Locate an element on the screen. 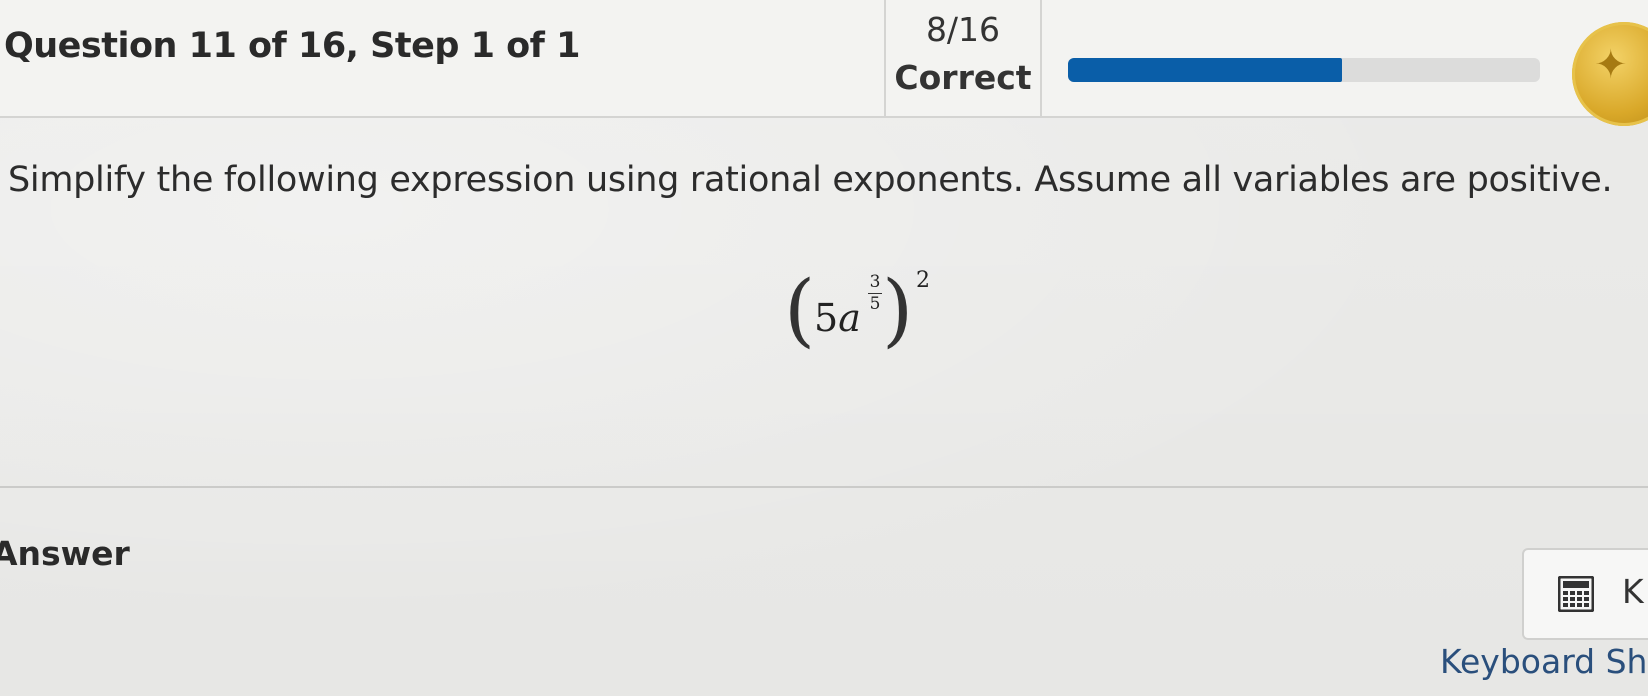 The image size is (1648, 696). math-expression: ( 5a 3 5 ) 2 is located at coordinates (874, 321).